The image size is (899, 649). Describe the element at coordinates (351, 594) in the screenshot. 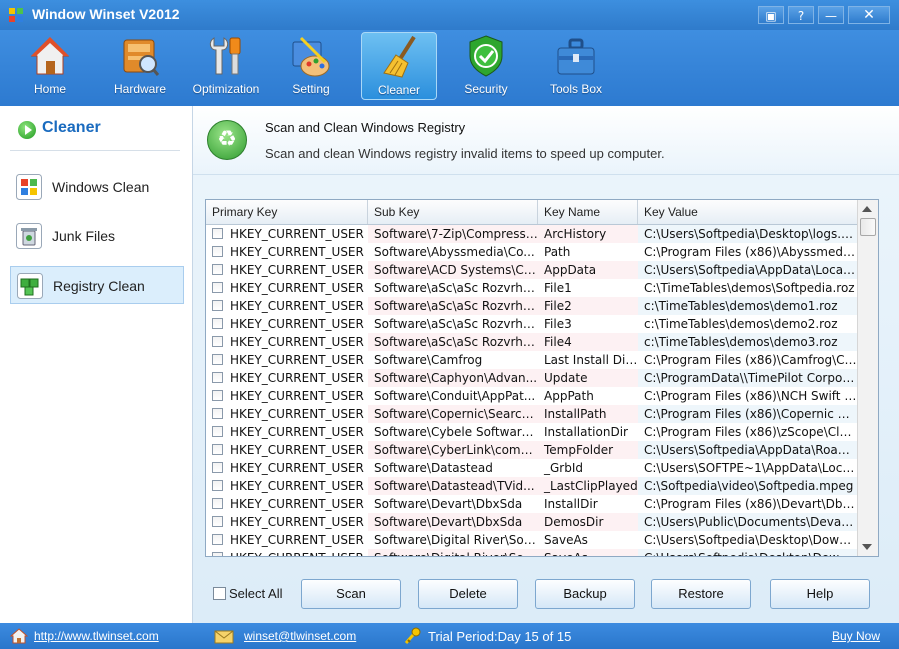

I see `scan-button: Scan` at that location.